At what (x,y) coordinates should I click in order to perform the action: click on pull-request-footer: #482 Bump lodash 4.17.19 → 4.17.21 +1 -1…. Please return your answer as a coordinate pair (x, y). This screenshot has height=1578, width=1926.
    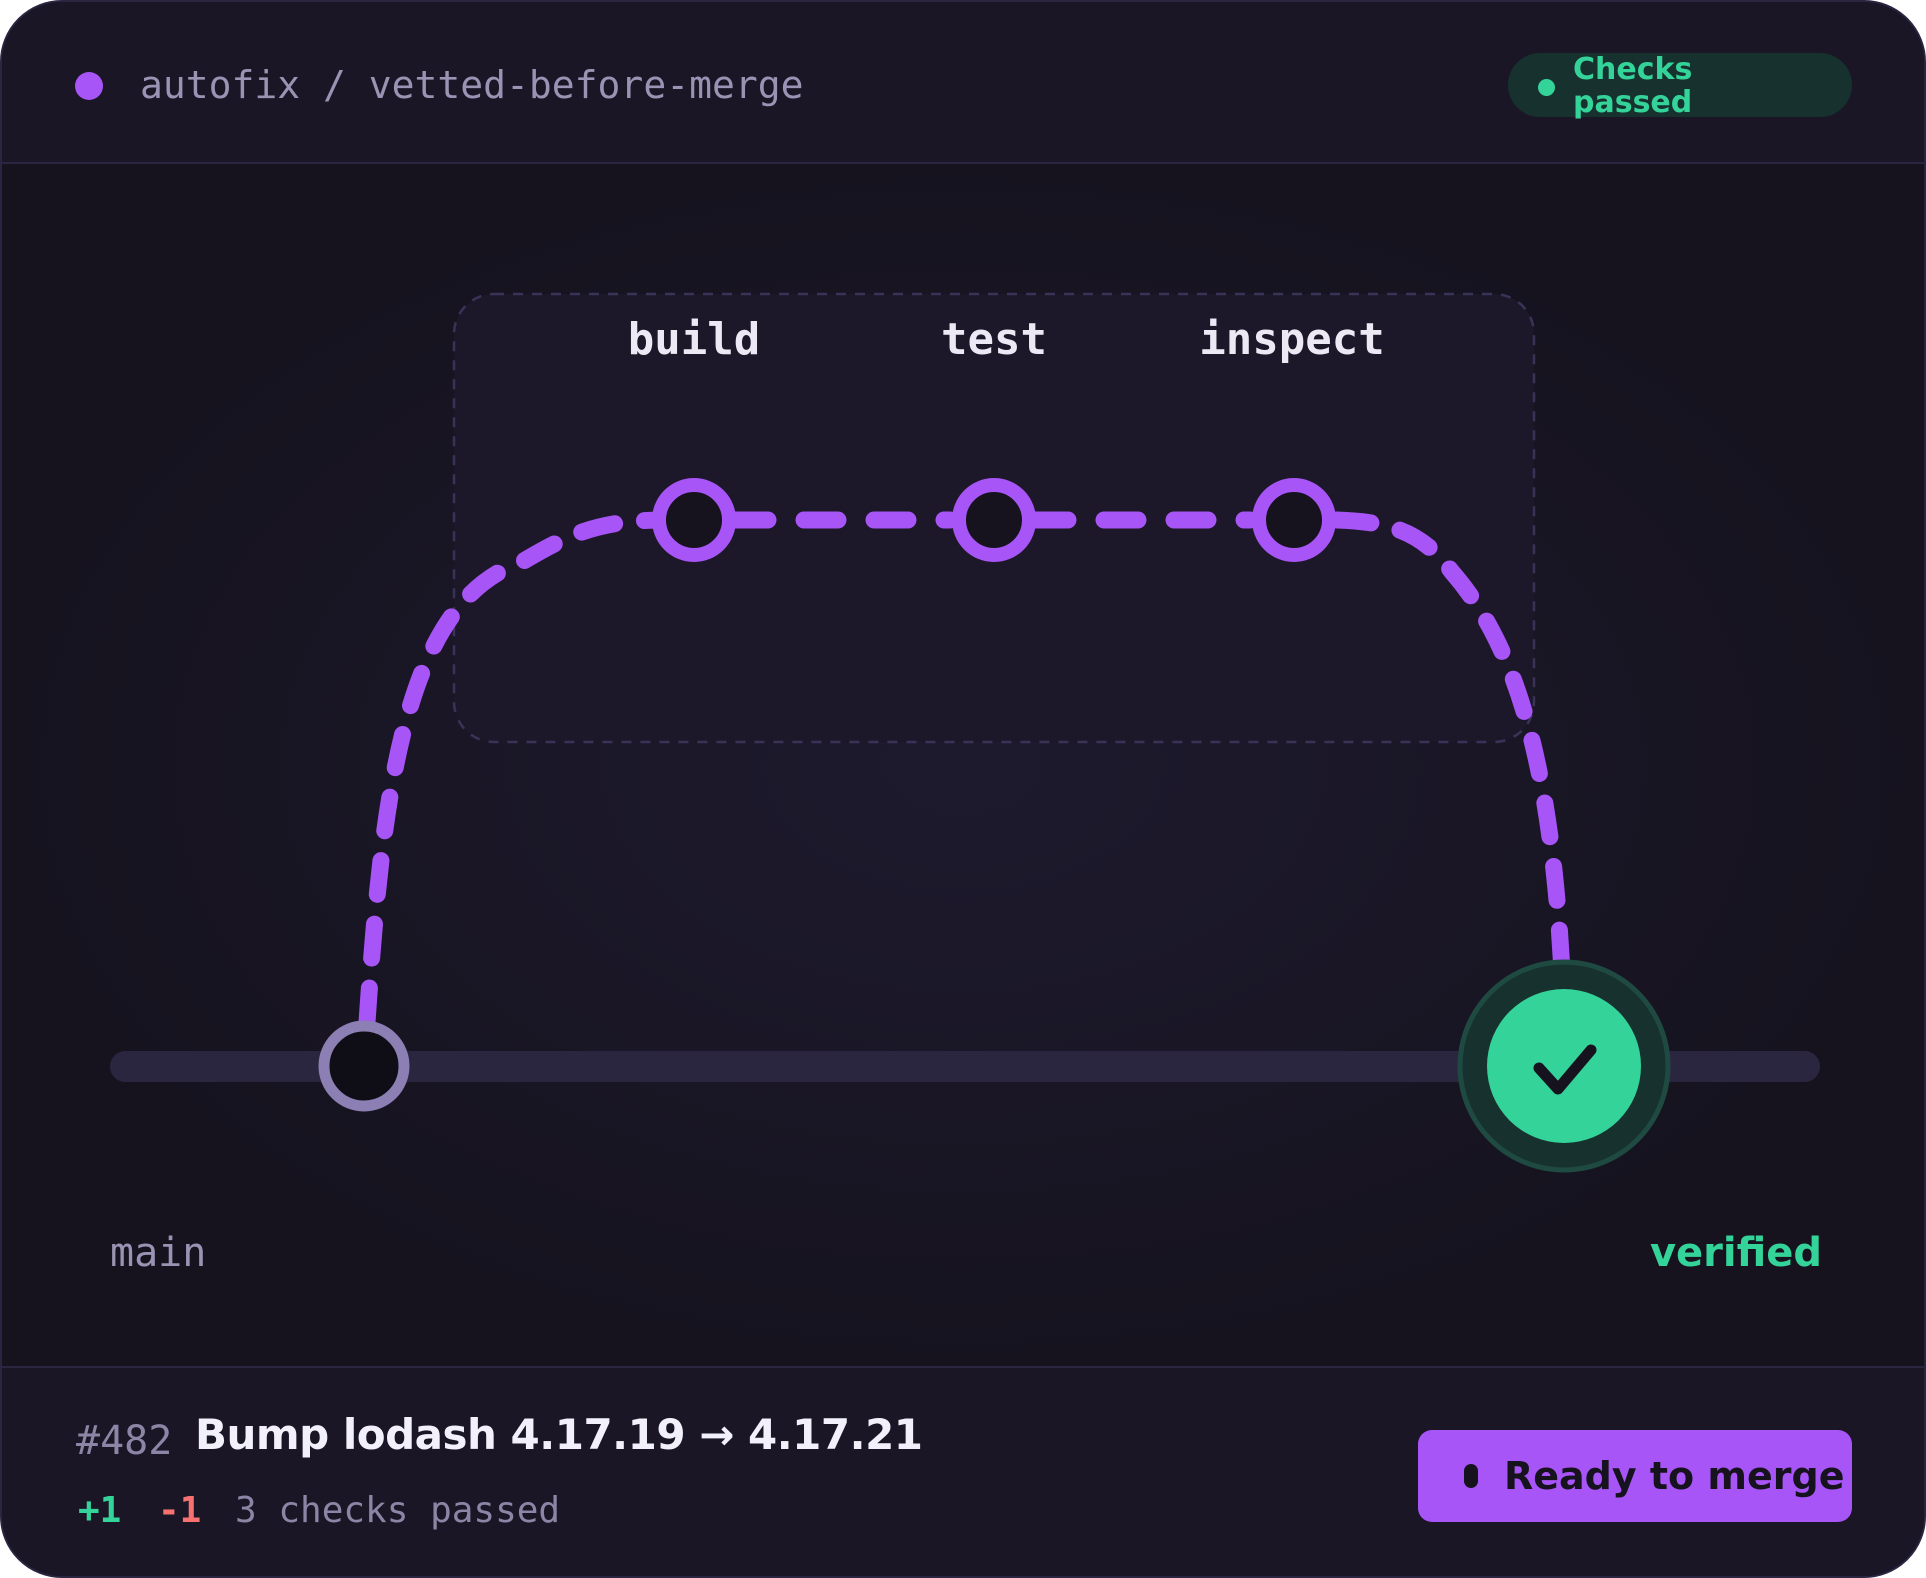
    Looking at the image, I should click on (963, 1471).